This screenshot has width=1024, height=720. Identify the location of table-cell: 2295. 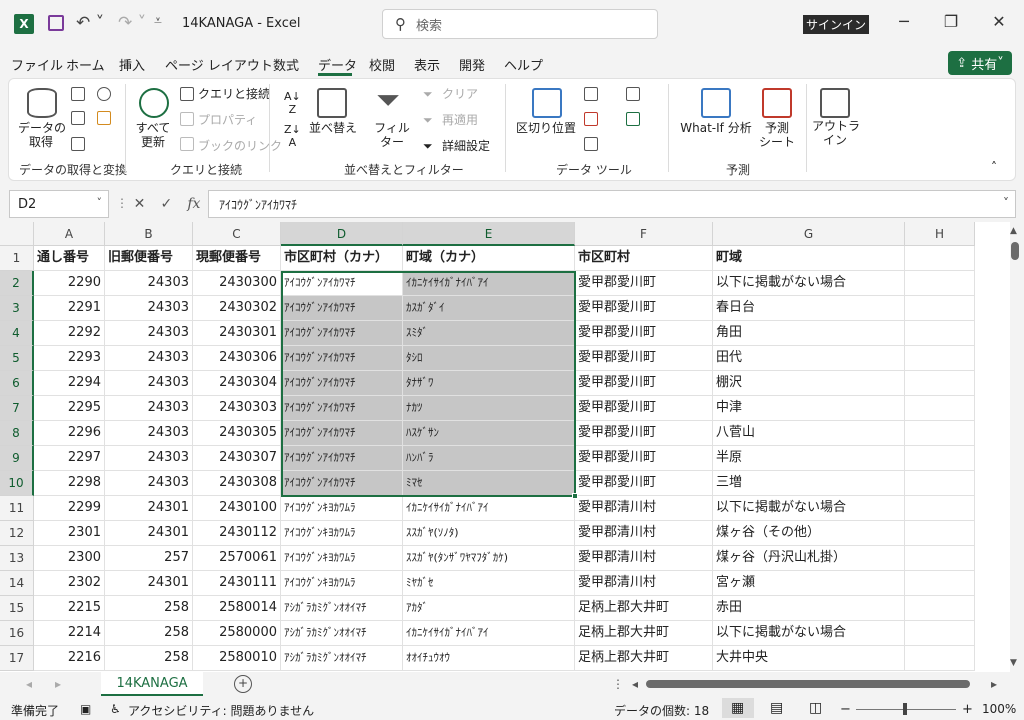
(69, 408).